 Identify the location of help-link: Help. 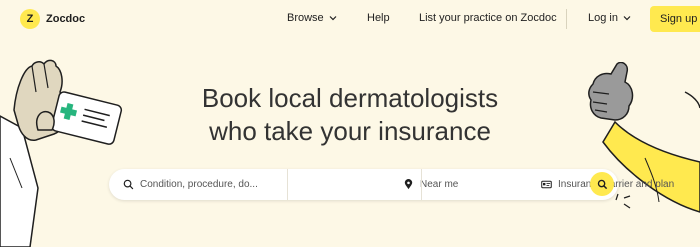
(378, 18).